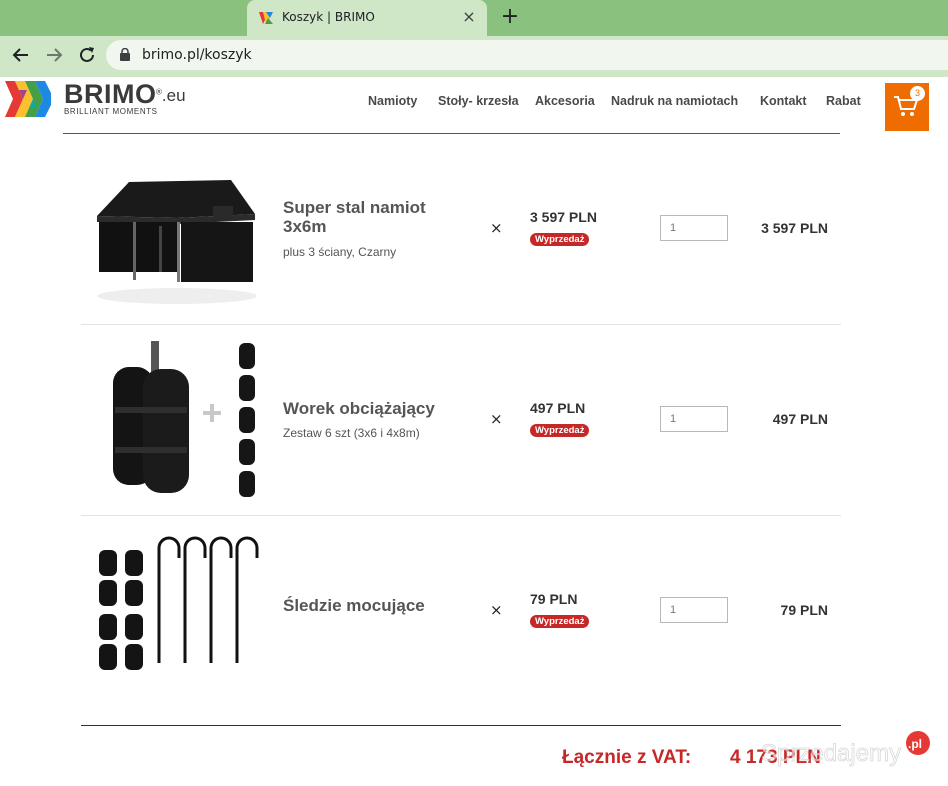 The image size is (948, 786). I want to click on logo-tagline: BRILLIANT MOMENTS, so click(111, 111).